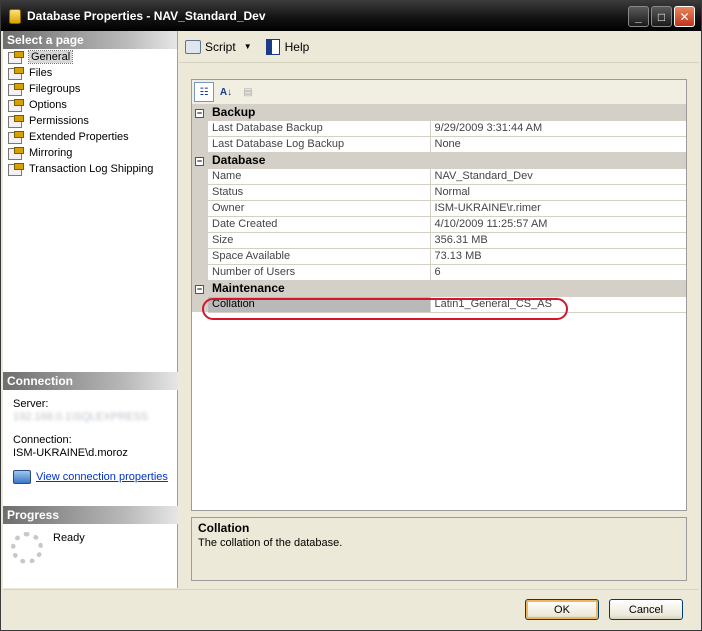 The height and width of the screenshot is (631, 702). Describe the element at coordinates (90, 381) in the screenshot. I see `connection-header: Connection` at that location.